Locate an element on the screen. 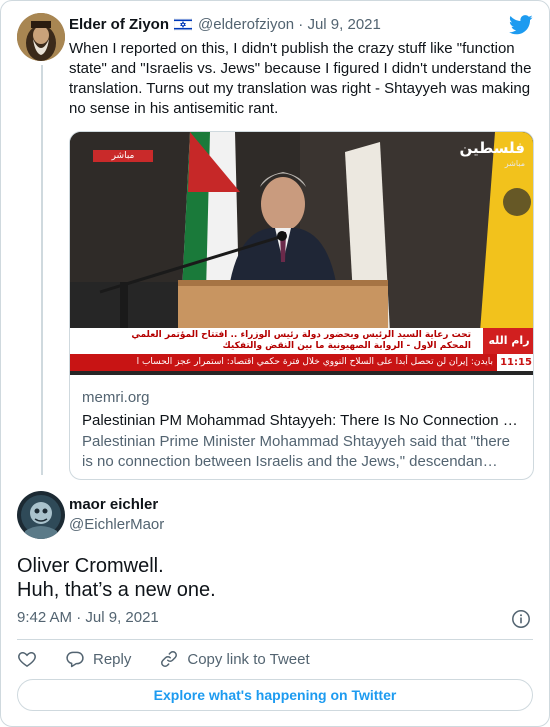 The width and height of the screenshot is (550, 727). twitter-bird-icon is located at coordinates (520, 27).